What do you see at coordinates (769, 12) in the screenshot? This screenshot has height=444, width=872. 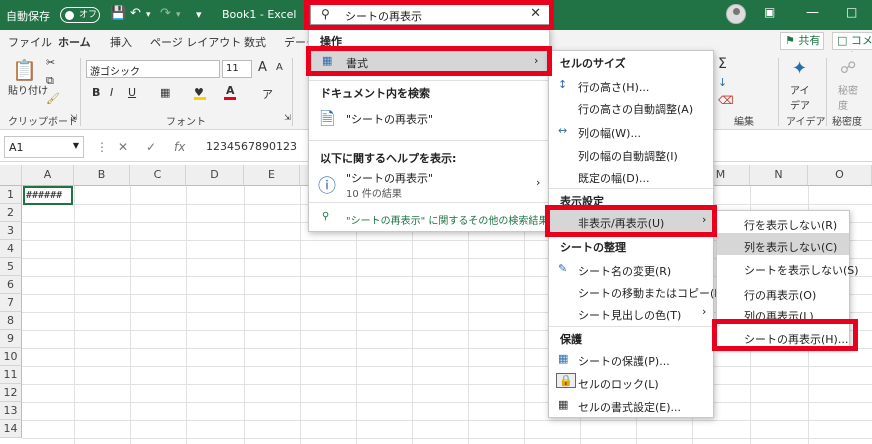 I see `ribbon-display-icon: ▣` at bounding box center [769, 12].